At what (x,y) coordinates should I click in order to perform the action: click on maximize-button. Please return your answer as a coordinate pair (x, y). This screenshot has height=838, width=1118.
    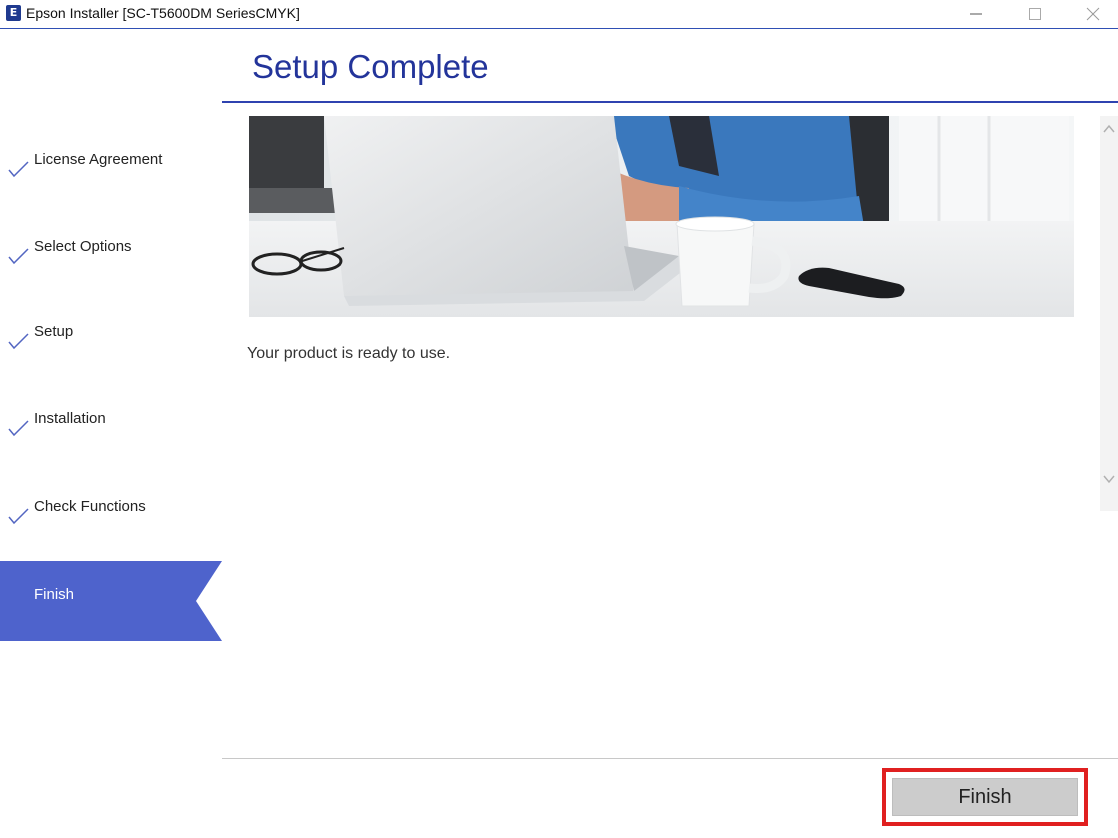
    Looking at the image, I should click on (1034, 14).